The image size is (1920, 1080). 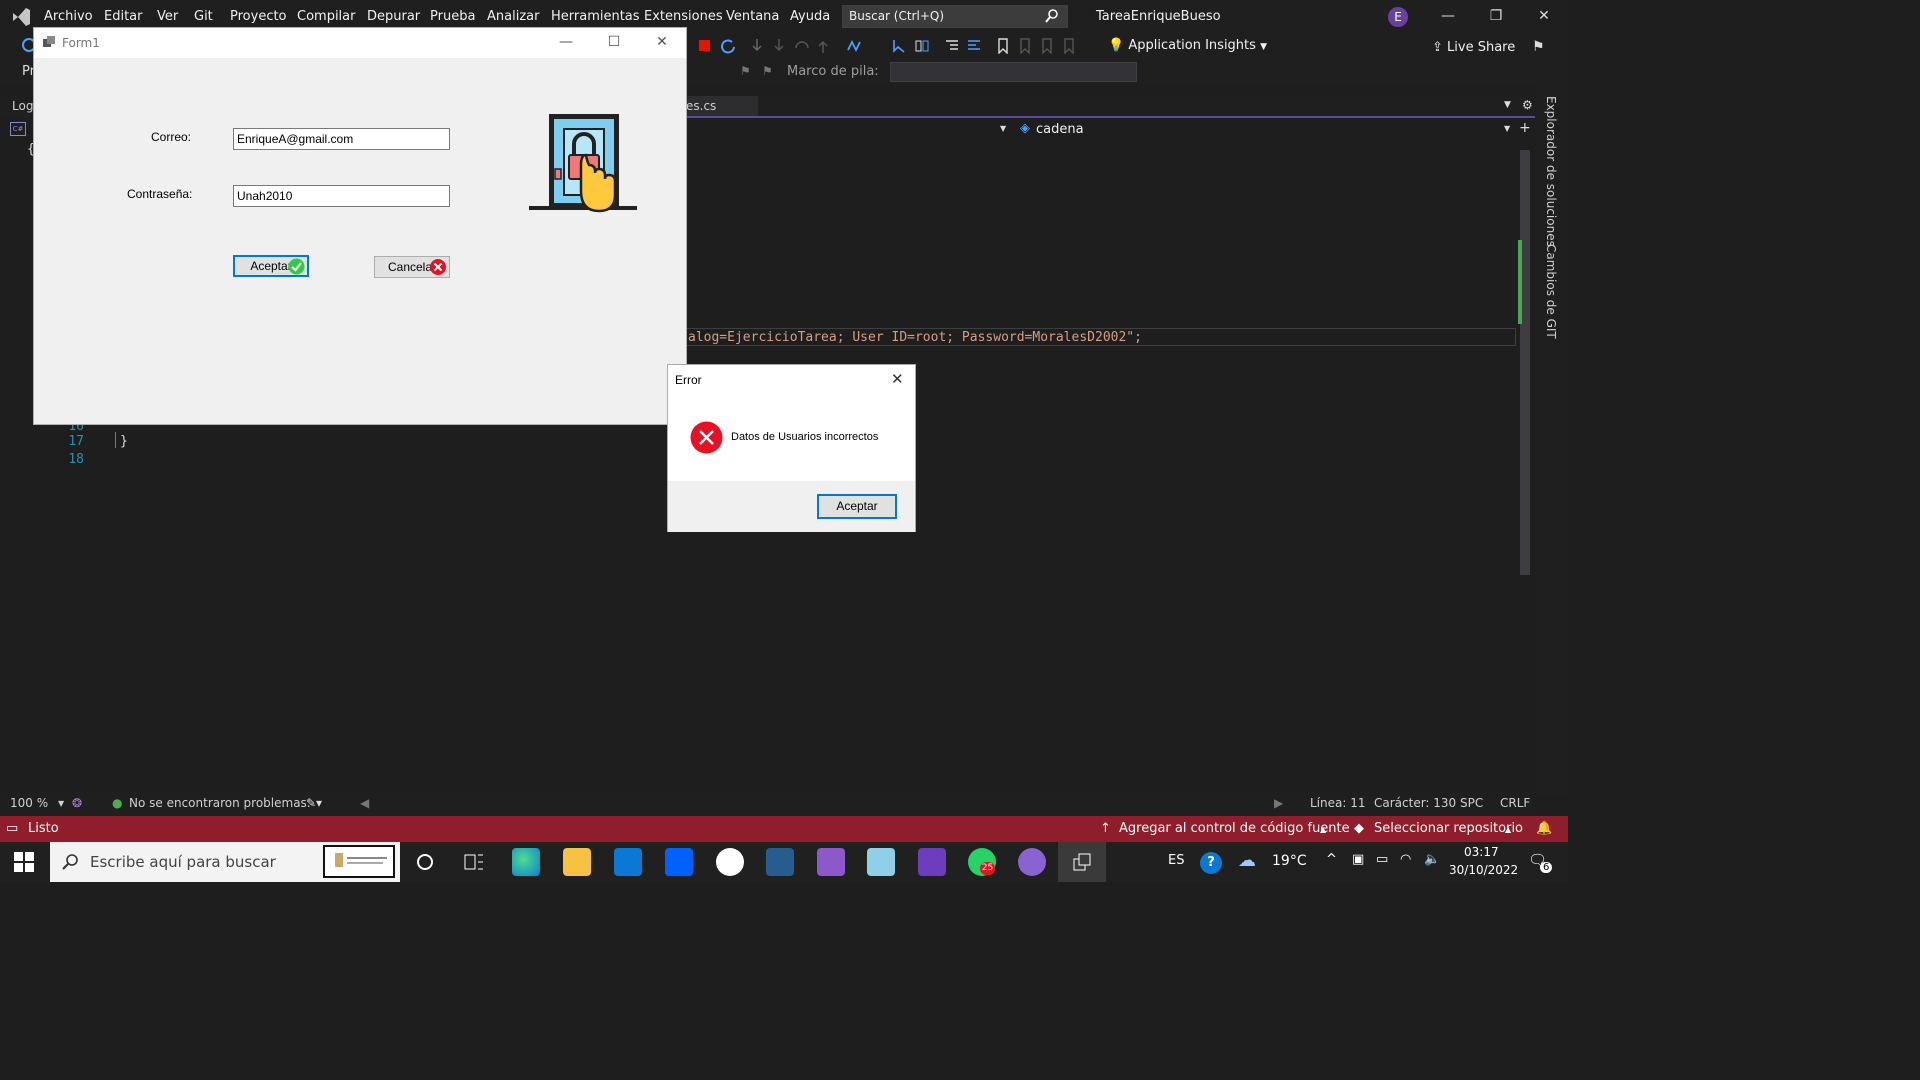 I want to click on whitespace-indicator: SPC, so click(x=1471, y=803).